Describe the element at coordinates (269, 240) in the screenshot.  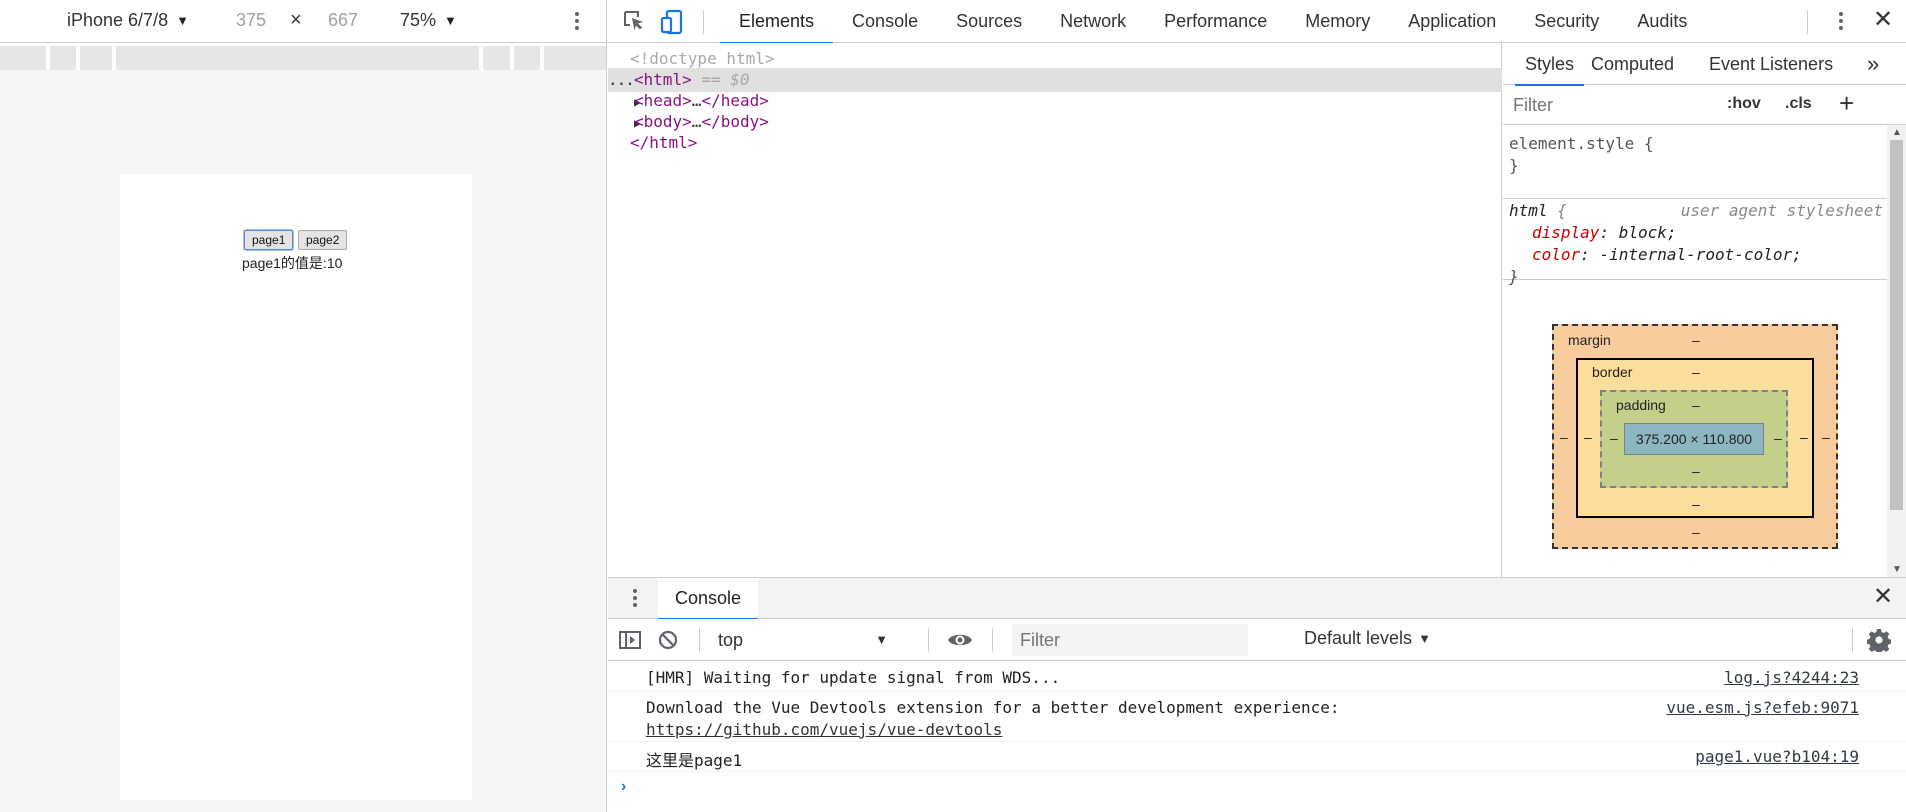
I see `page1-button: page1` at that location.